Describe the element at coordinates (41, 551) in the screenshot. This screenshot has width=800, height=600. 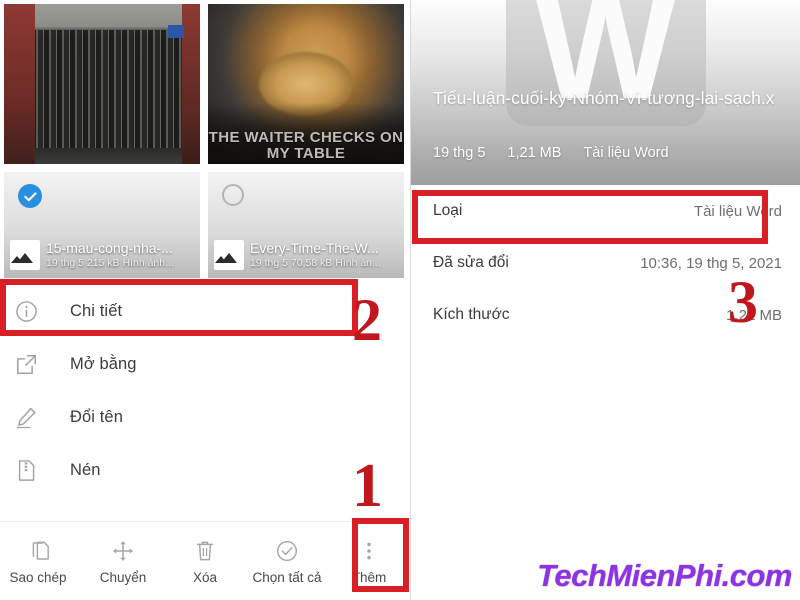
I see `copy-icon` at that location.